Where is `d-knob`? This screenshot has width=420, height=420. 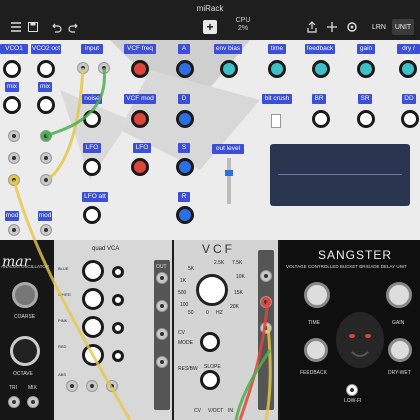
d-knob is located at coordinates (185, 119).